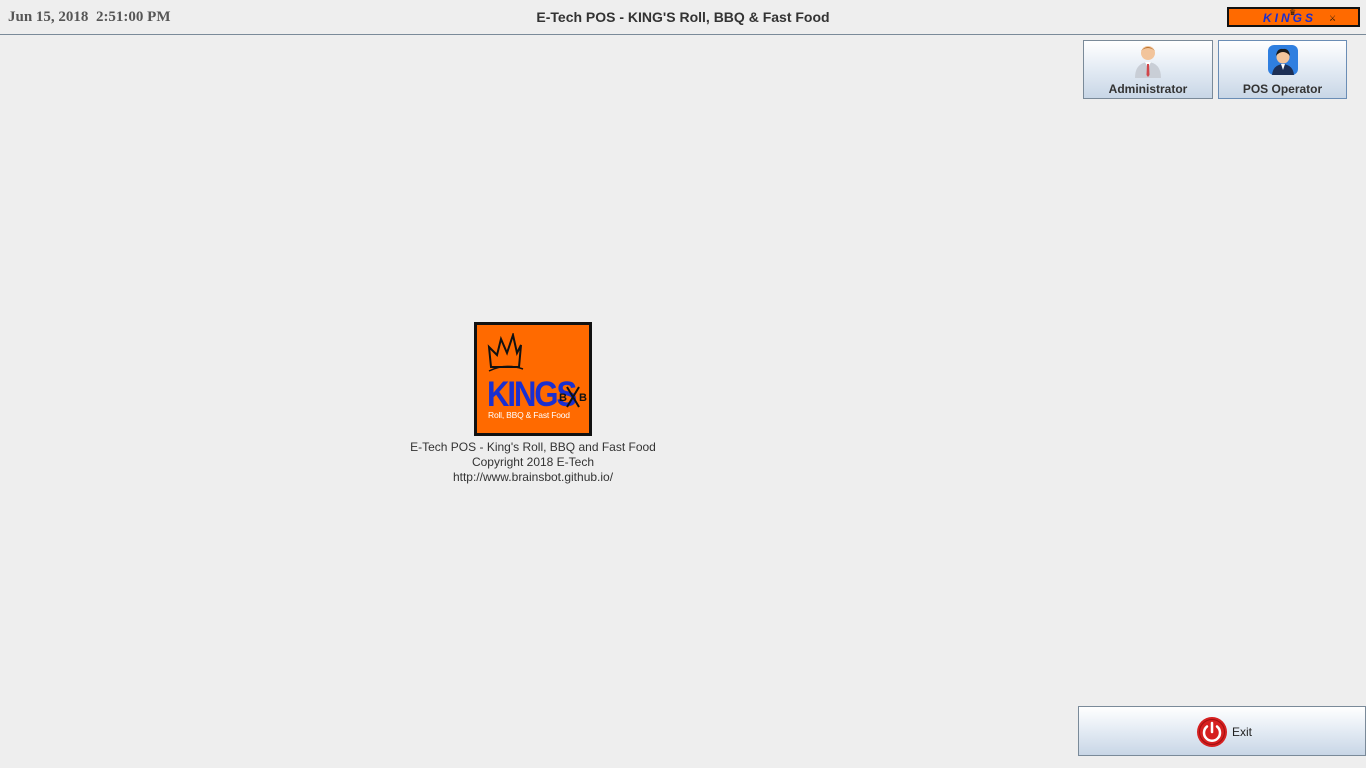 The image size is (1366, 768). I want to click on pos-operator-avatar-icon, so click(1282, 60).